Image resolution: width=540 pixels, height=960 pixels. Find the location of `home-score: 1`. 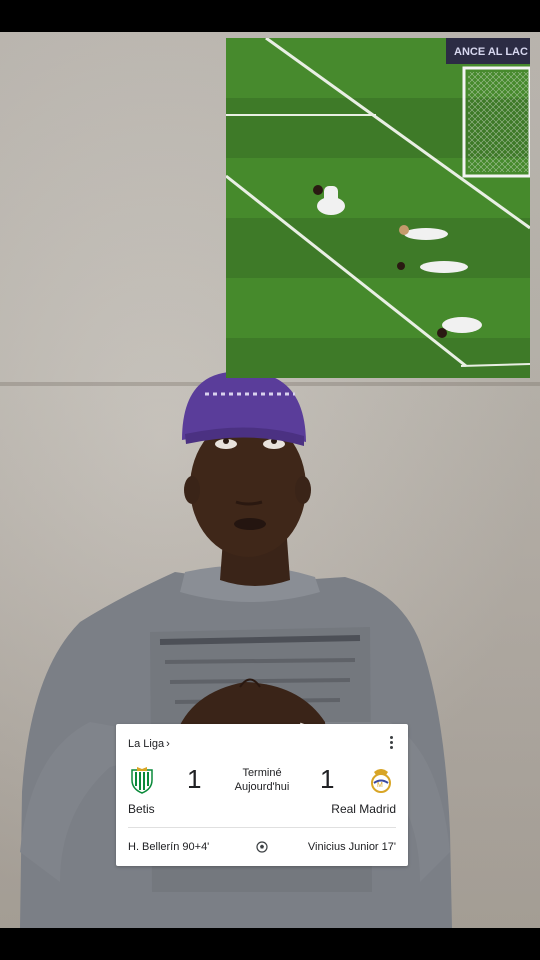

home-score: 1 is located at coordinates (194, 779).